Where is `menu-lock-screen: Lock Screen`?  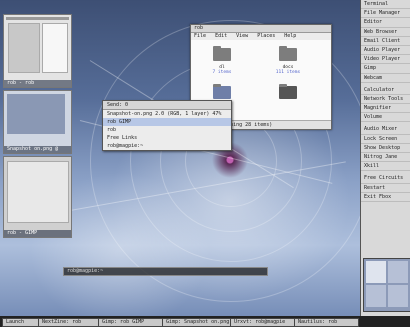 menu-lock-screen: Lock Screen is located at coordinates (385, 139).